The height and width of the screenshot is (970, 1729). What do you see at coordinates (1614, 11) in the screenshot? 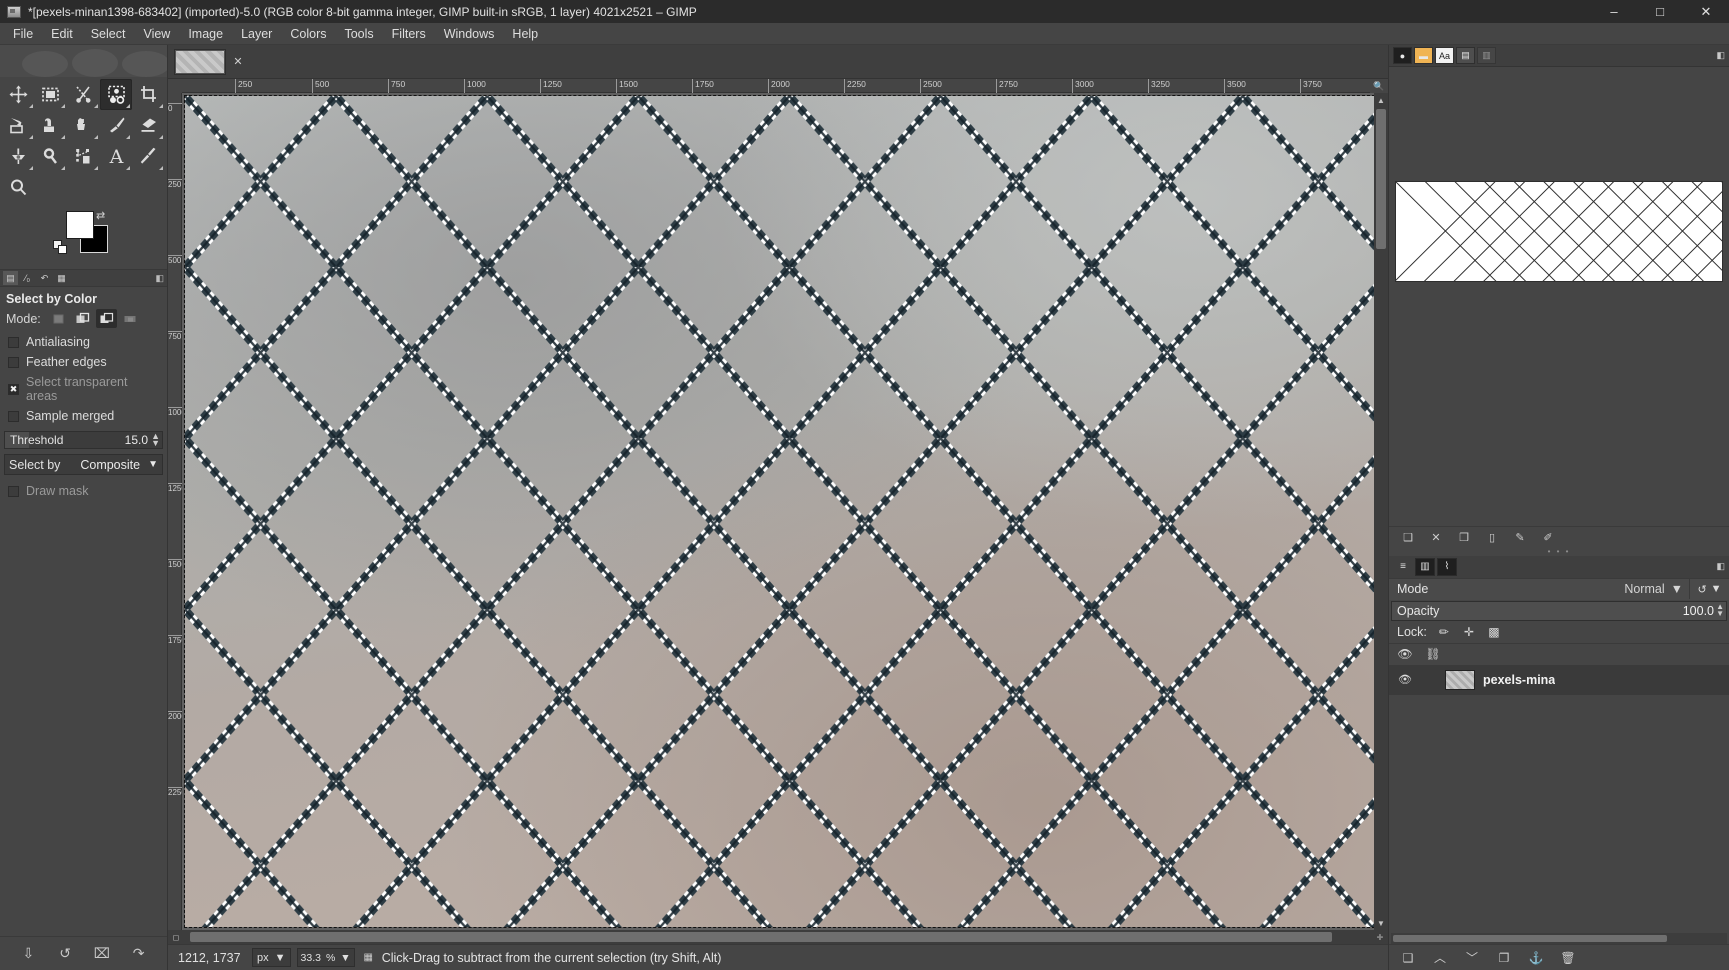
I see `minimize-button: –` at bounding box center [1614, 11].